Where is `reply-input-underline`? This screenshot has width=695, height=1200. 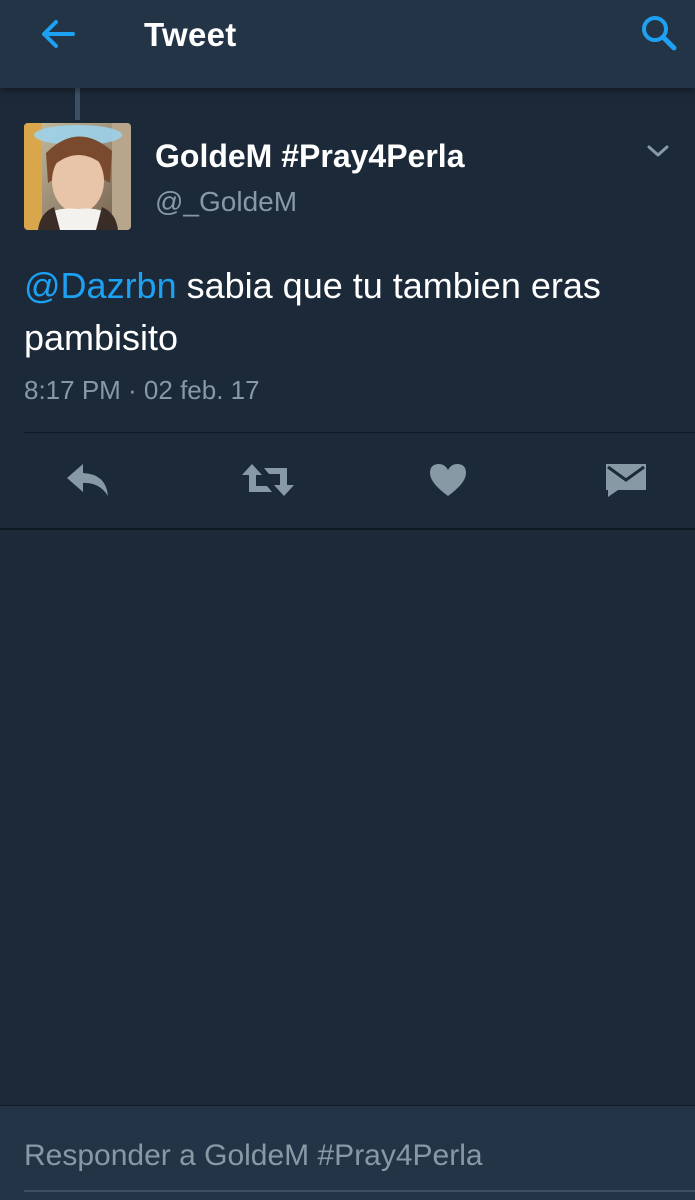
reply-input-underline is located at coordinates (359, 1191).